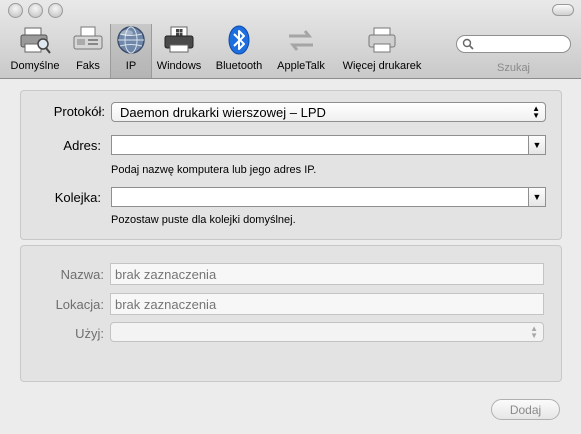 The height and width of the screenshot is (434, 581). I want to click on zoom-window-button, so click(55, 10).